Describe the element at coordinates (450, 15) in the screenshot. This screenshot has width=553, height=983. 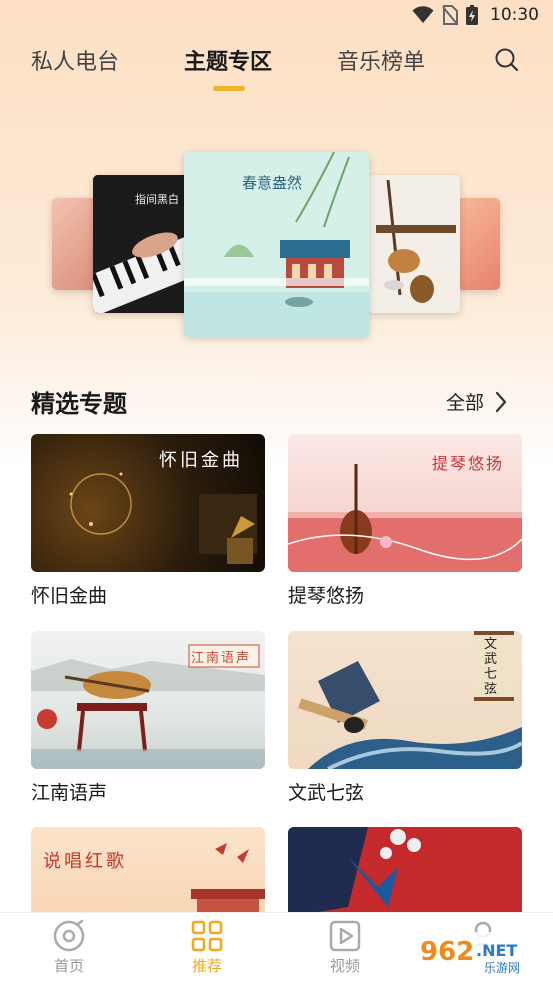
I see `no-sim-icon` at that location.